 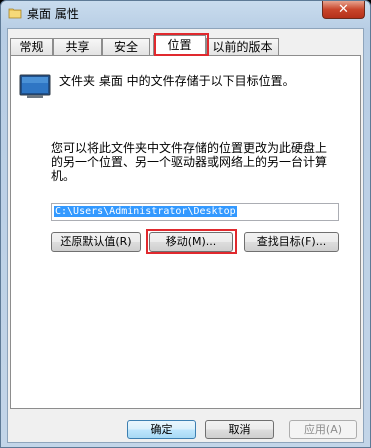 I want to click on desktop-folder-icon, so click(x=35, y=86).